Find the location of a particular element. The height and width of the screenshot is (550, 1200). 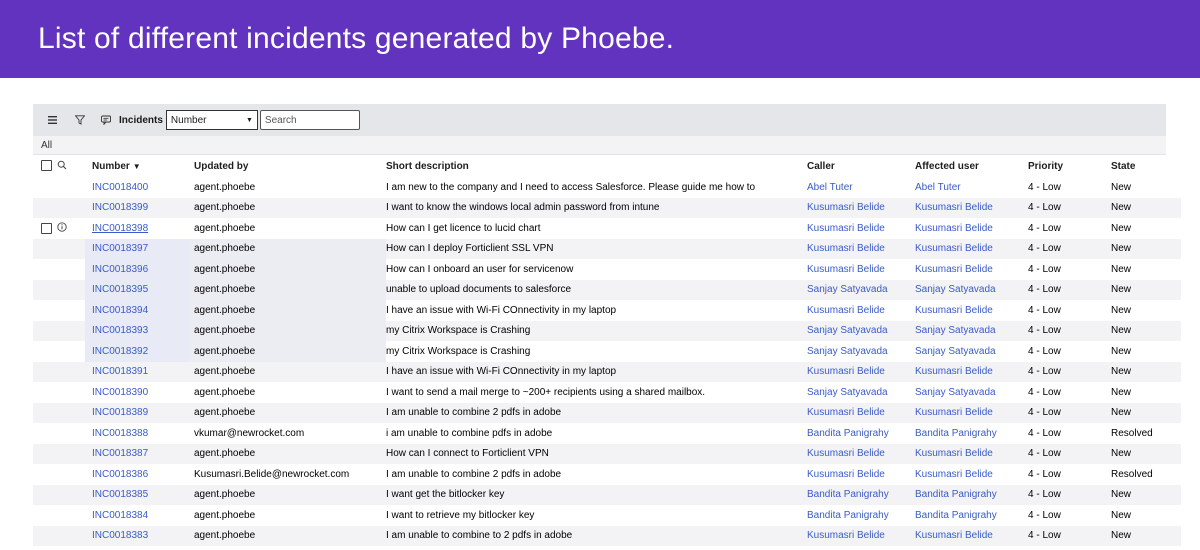

search-icon is located at coordinates (62, 166).